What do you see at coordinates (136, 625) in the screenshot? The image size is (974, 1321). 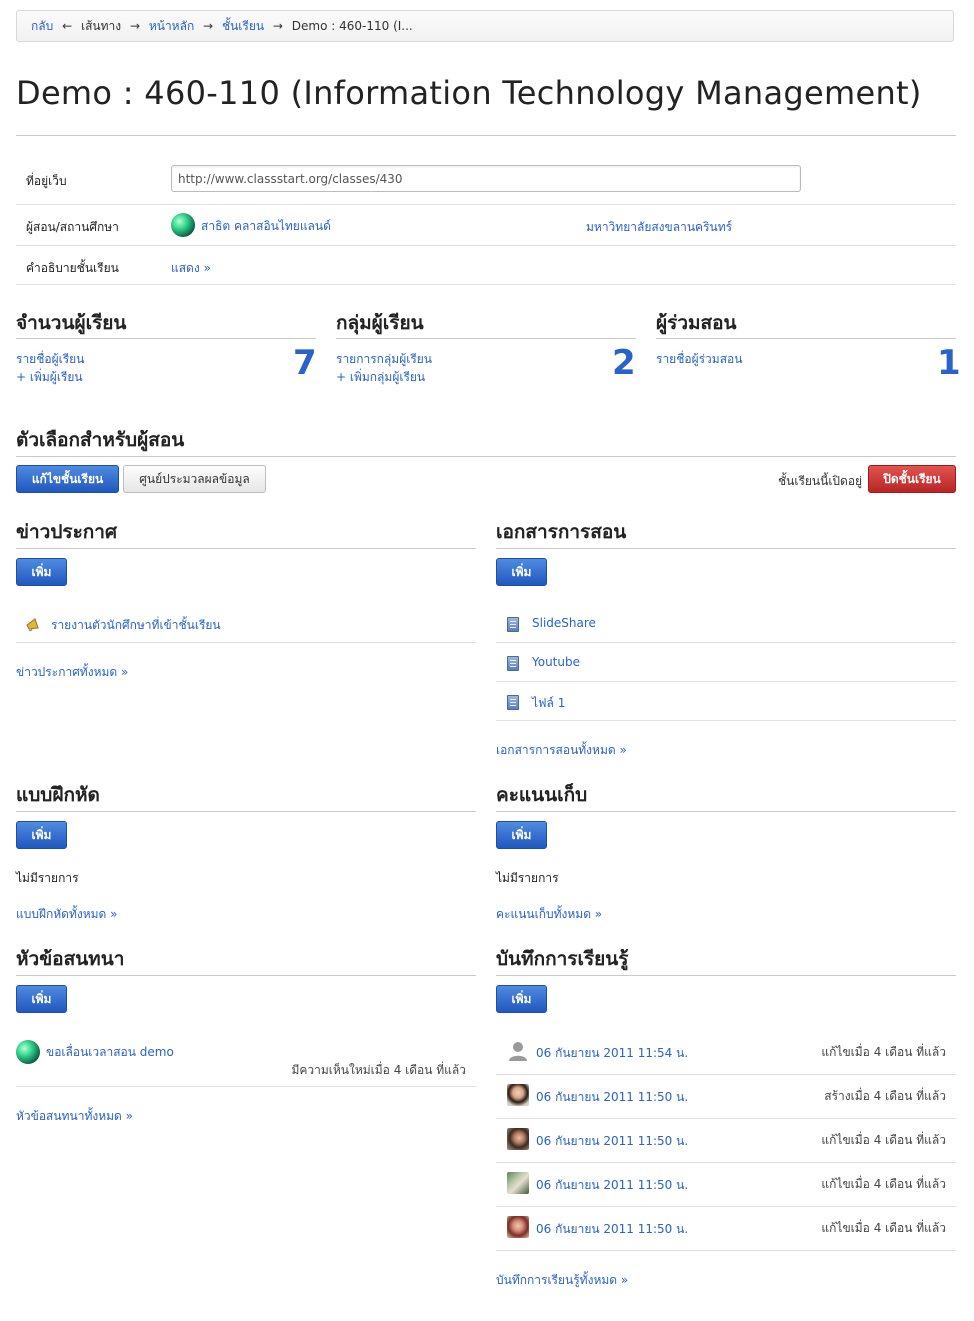 I see `announcement-link: รายงานตัวนักศึกษาที่เข้าชั้นเรียน` at bounding box center [136, 625].